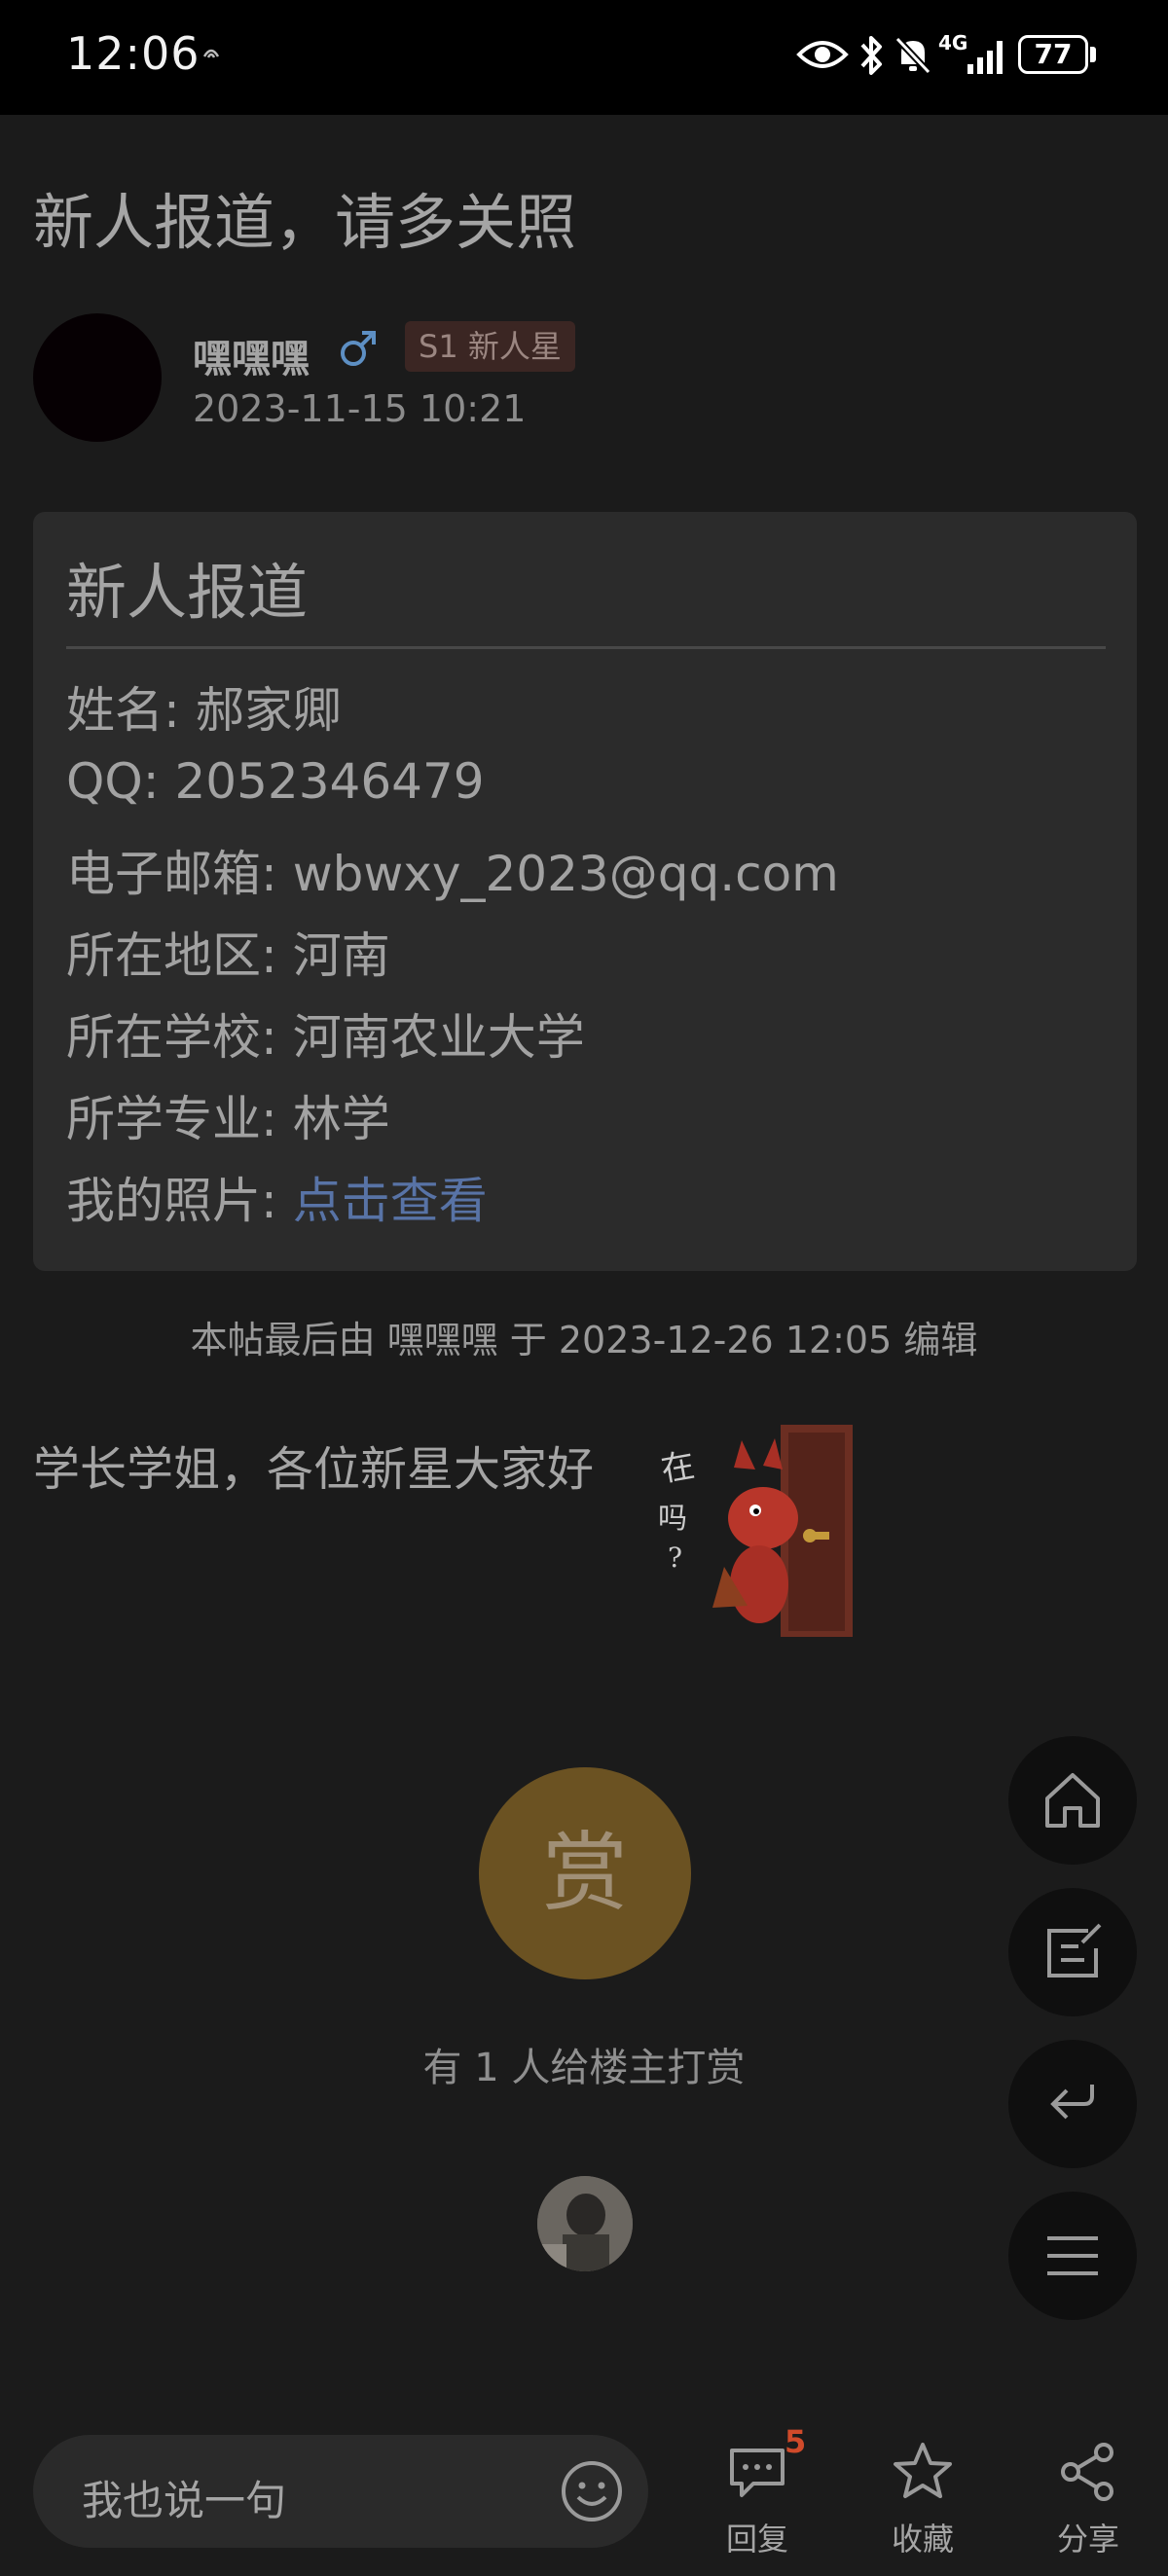 The image size is (1168, 2576). Describe the element at coordinates (1053, 54) in the screenshot. I see `battery-icon: 77` at that location.